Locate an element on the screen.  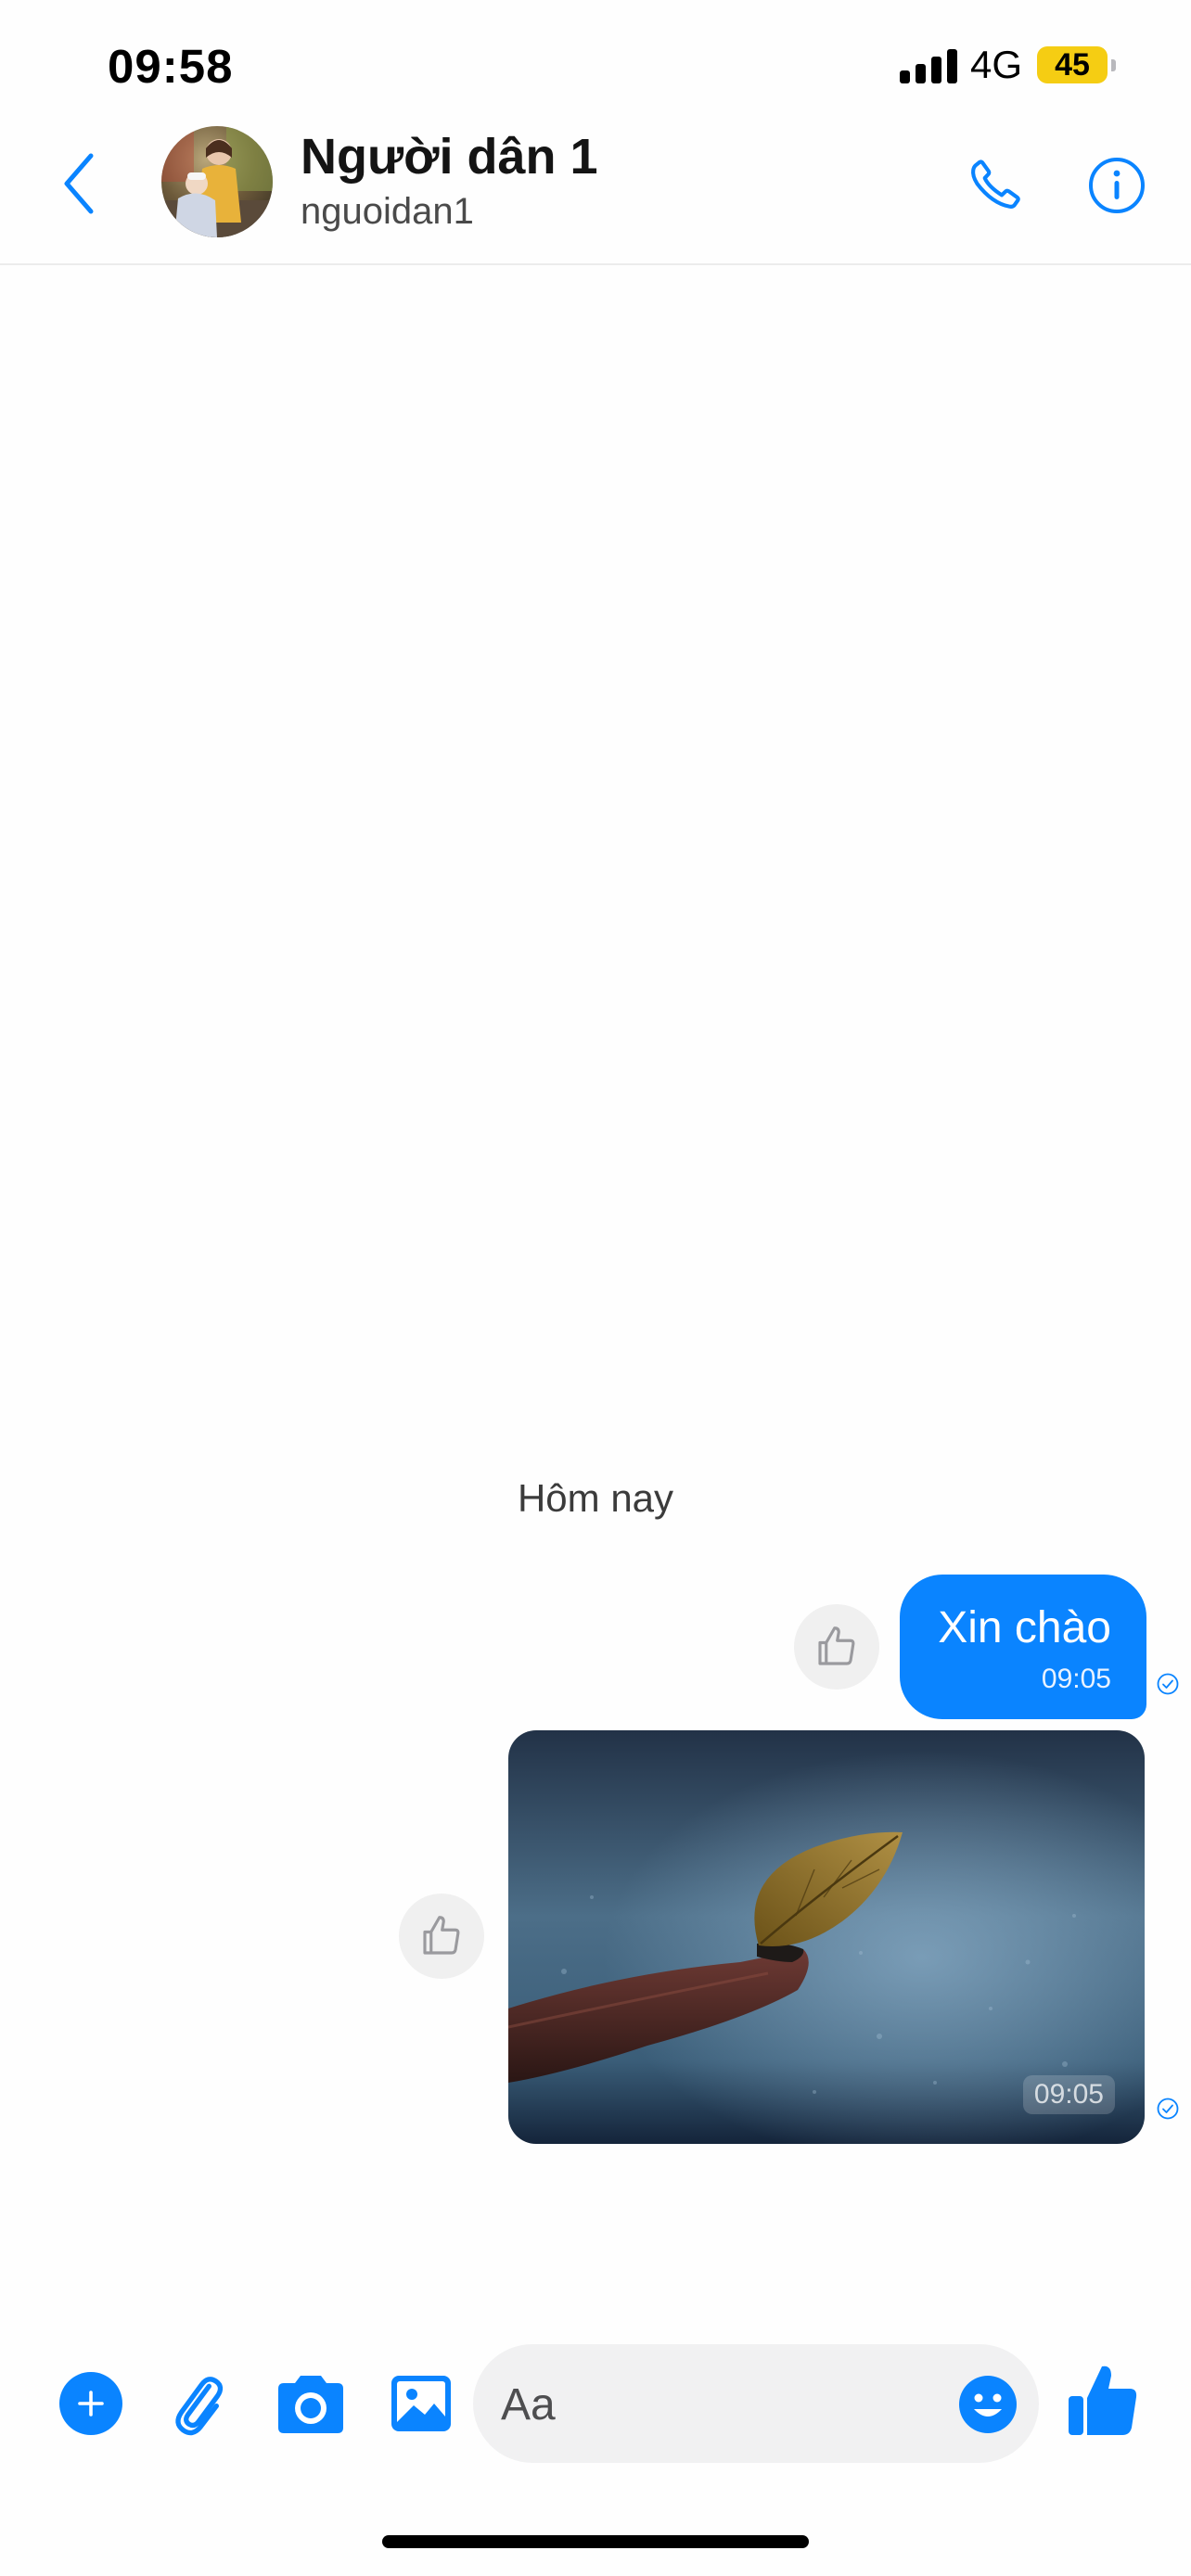
info-button is located at coordinates (1116, 186).